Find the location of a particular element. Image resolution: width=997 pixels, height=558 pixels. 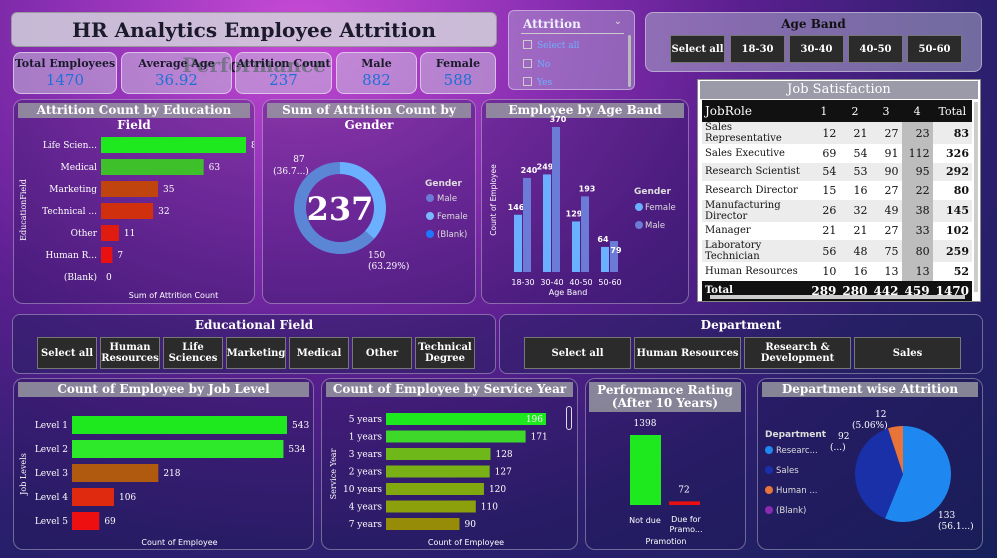

table-cell: Human Resources is located at coordinates (751, 271).